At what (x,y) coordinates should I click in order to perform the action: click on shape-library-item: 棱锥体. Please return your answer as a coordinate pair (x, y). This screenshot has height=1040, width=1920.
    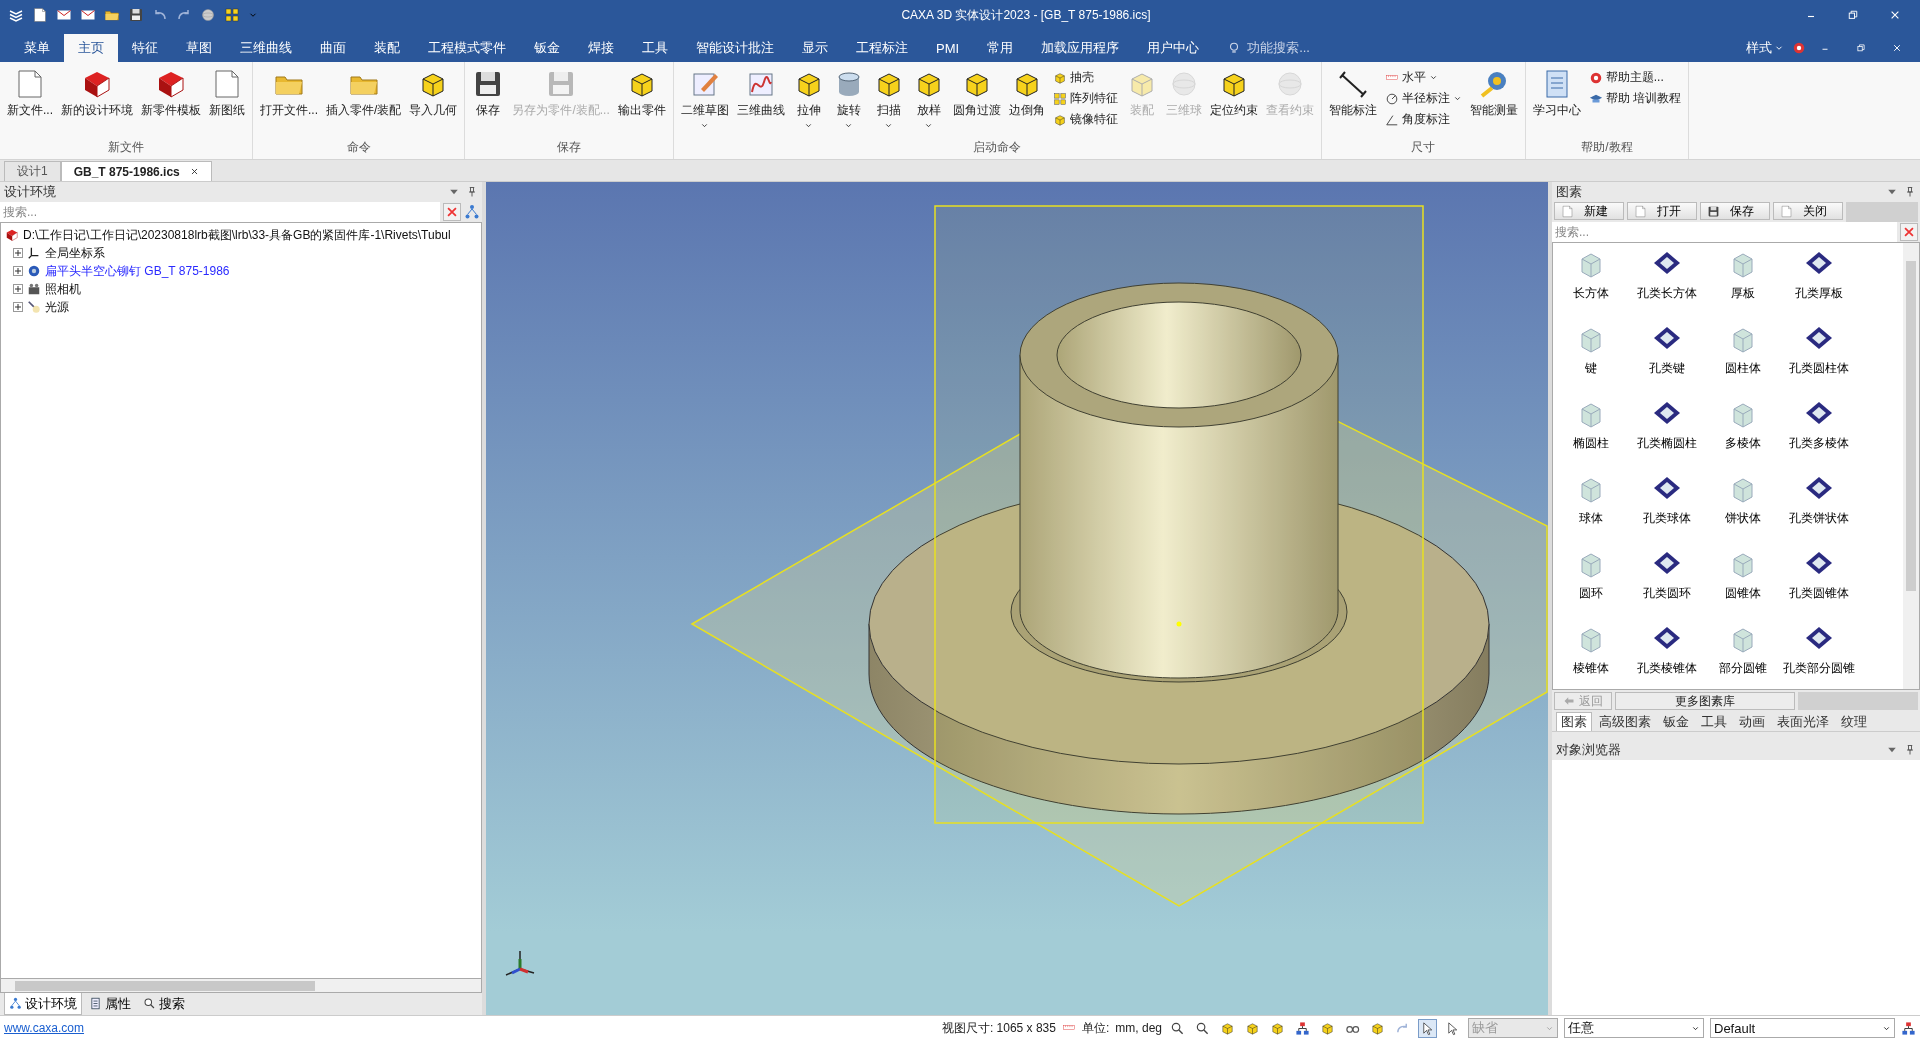
    Looking at the image, I should click on (1591, 655).